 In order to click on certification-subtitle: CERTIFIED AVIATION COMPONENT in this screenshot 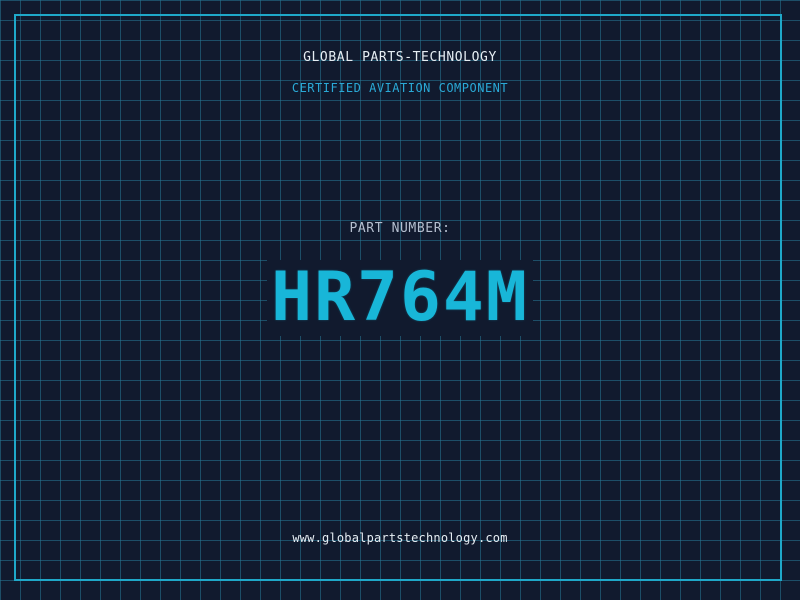, I will do `click(400, 88)`.